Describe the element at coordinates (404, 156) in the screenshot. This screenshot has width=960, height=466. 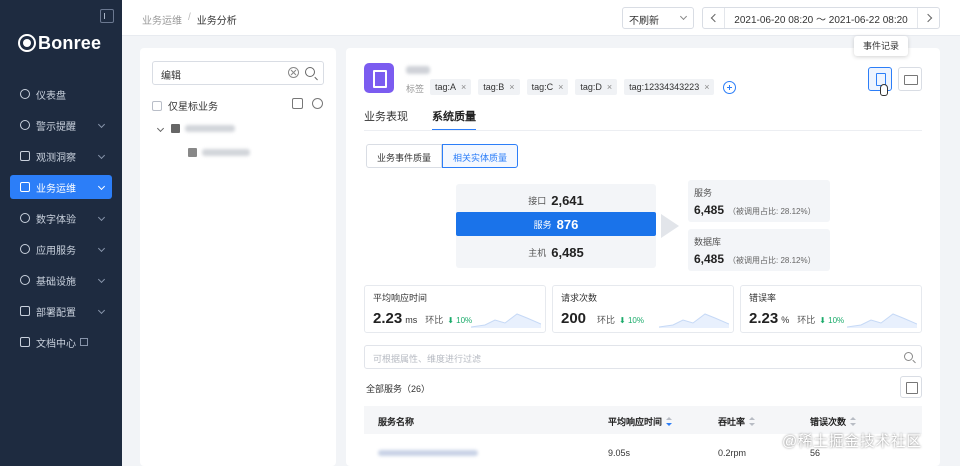
I see `business-event-quality-button: 业务事件质量` at that location.